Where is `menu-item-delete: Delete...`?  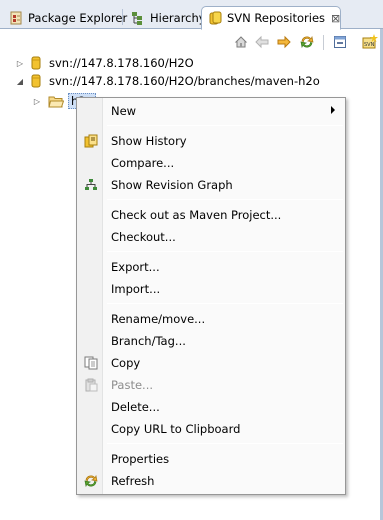
menu-item-delete: Delete... is located at coordinates (211, 407).